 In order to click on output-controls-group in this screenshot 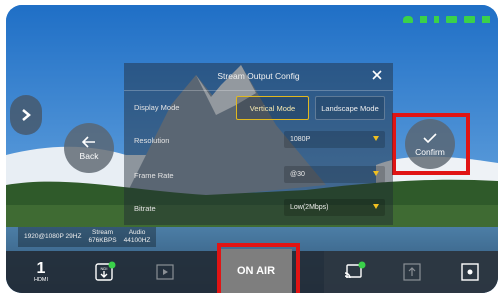, I will do `click(411, 272)`.